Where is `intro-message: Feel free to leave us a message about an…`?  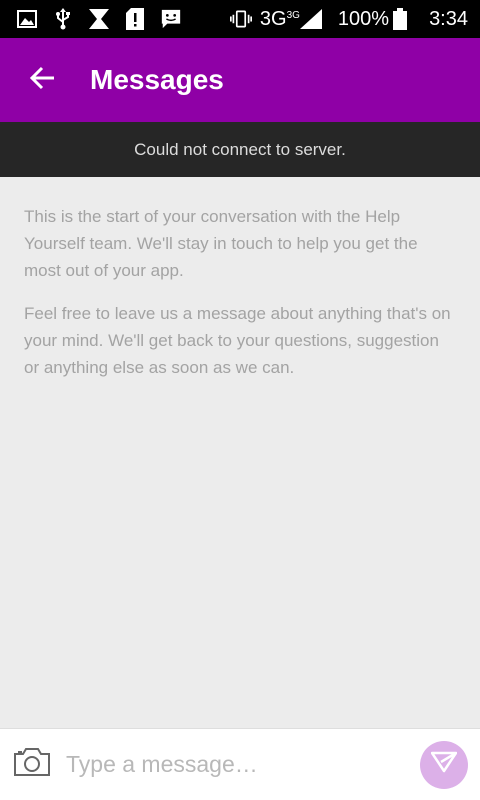
intro-message: Feel free to leave us a message about an… is located at coordinates (237, 340).